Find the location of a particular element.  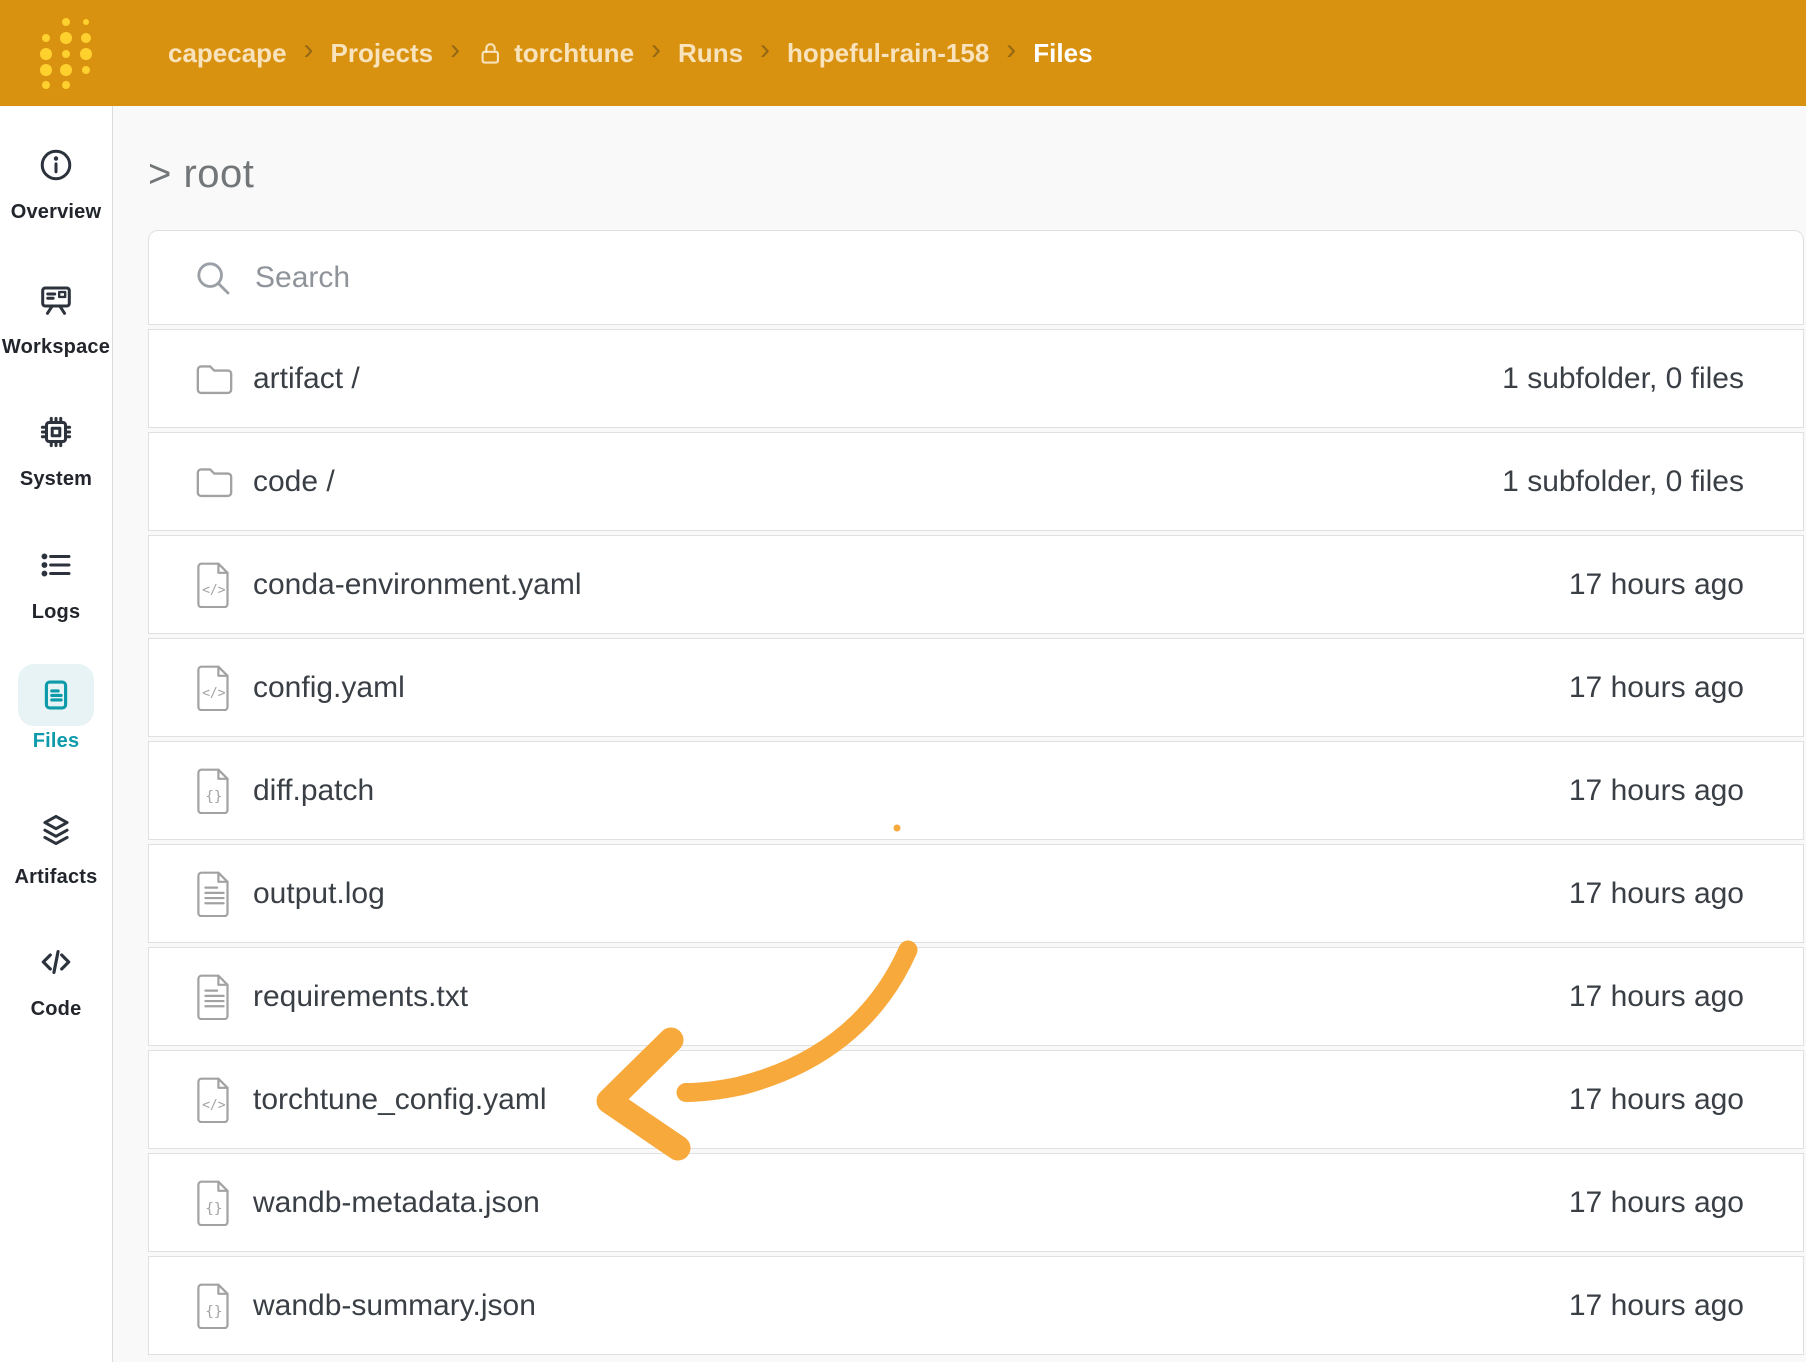

breadcrumb-item-torchtune: torchtune is located at coordinates (555, 53).